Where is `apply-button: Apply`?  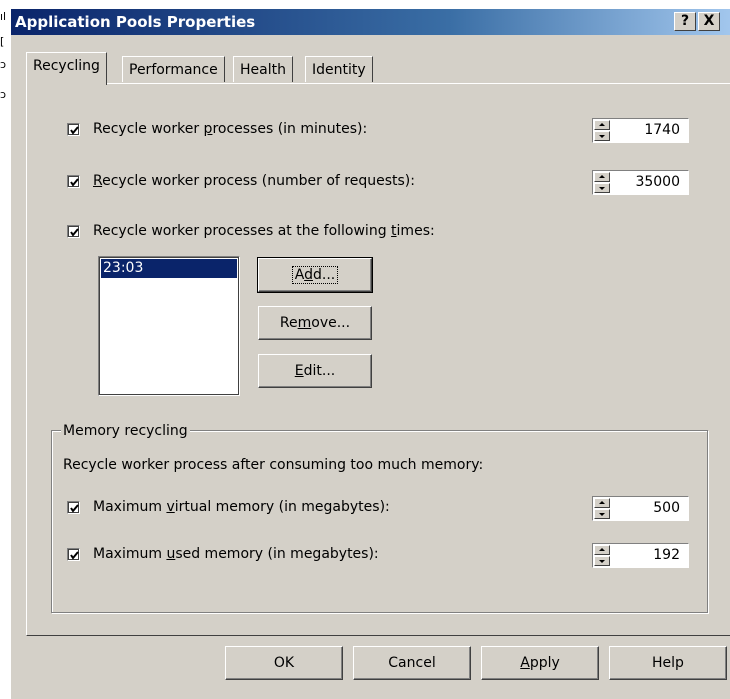
apply-button: Apply is located at coordinates (540, 663).